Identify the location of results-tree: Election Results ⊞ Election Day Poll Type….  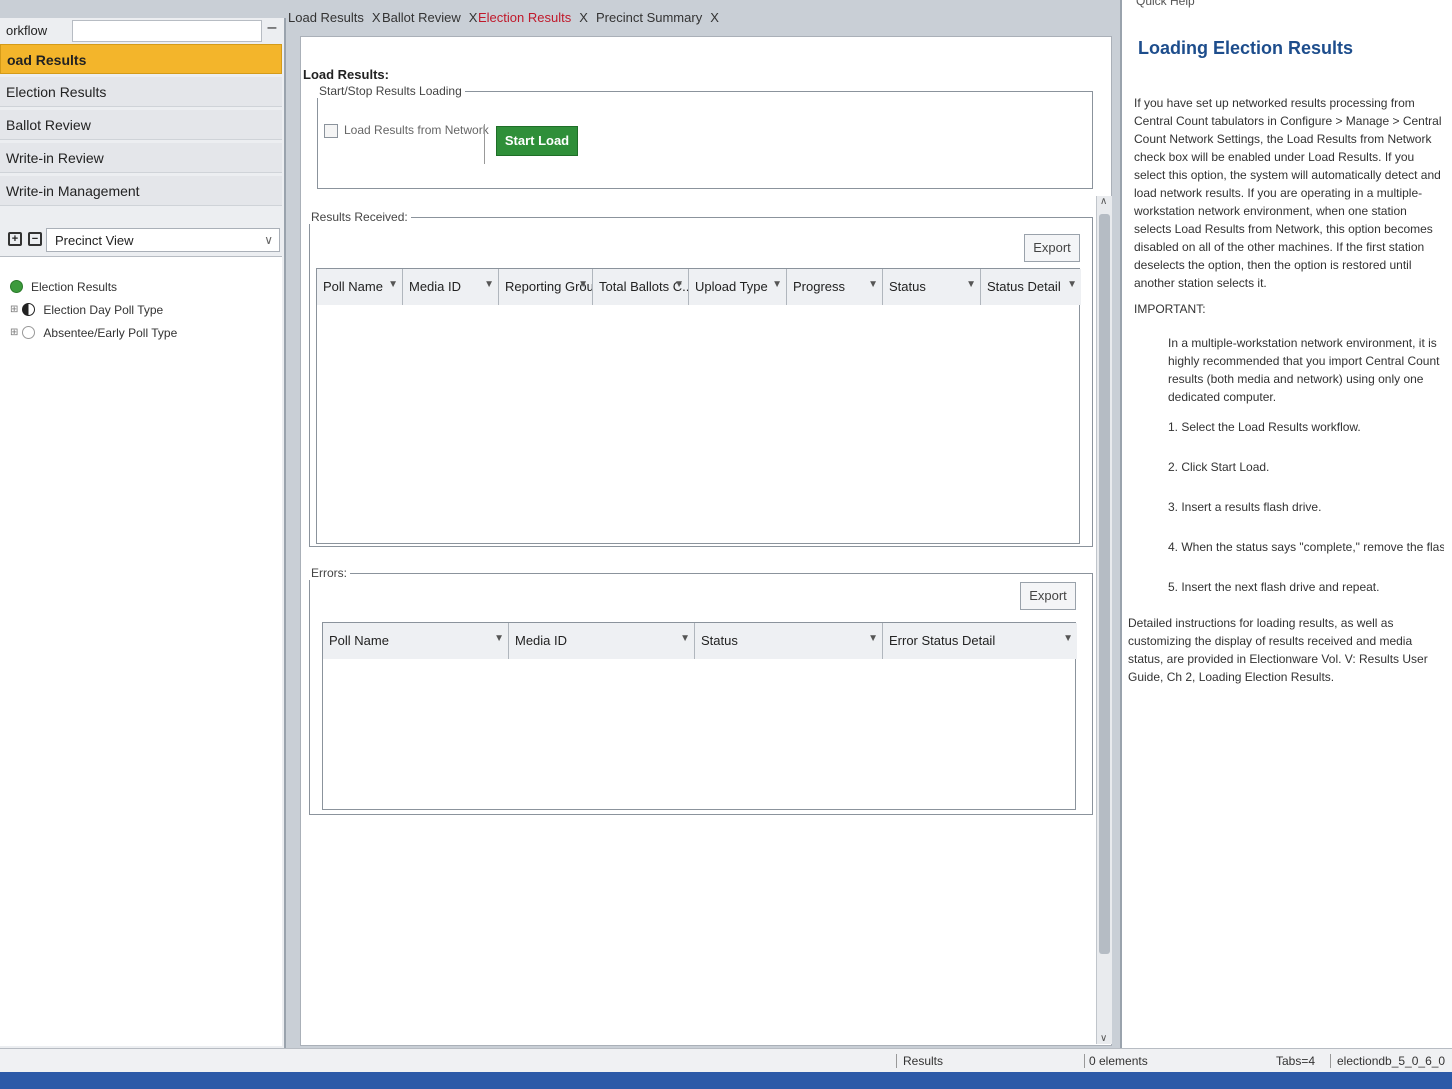
(141, 651).